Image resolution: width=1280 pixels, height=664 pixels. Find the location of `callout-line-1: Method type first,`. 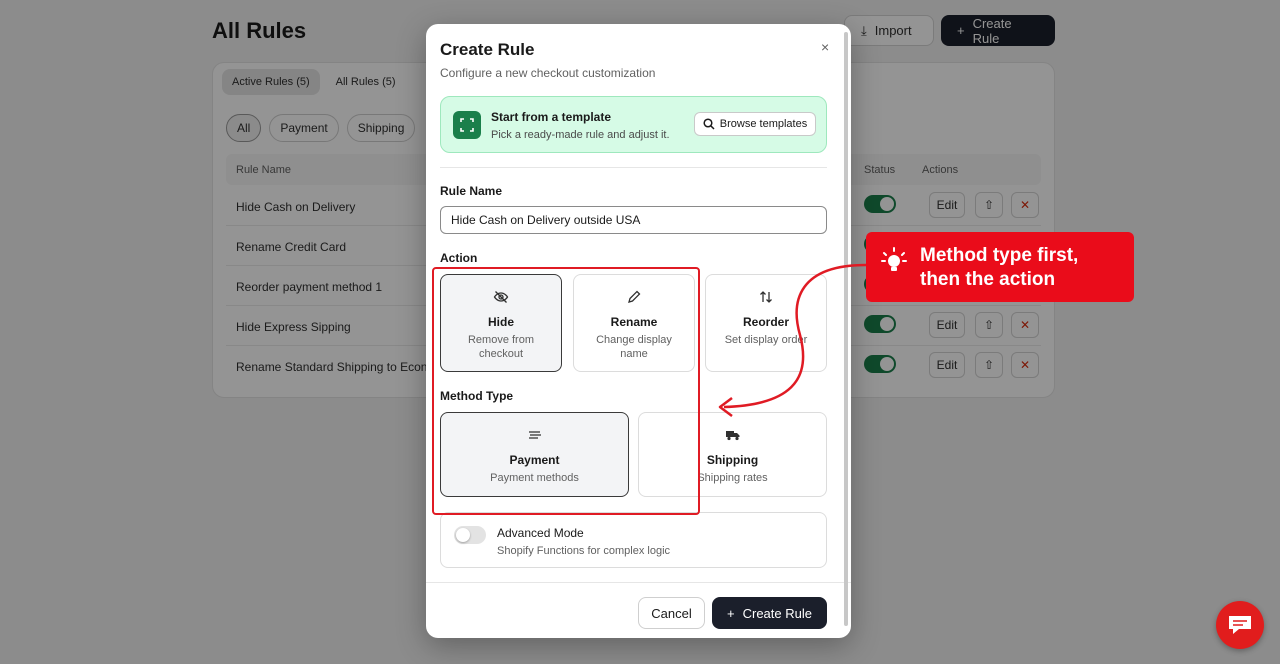

callout-line-1: Method type first, is located at coordinates (999, 255).